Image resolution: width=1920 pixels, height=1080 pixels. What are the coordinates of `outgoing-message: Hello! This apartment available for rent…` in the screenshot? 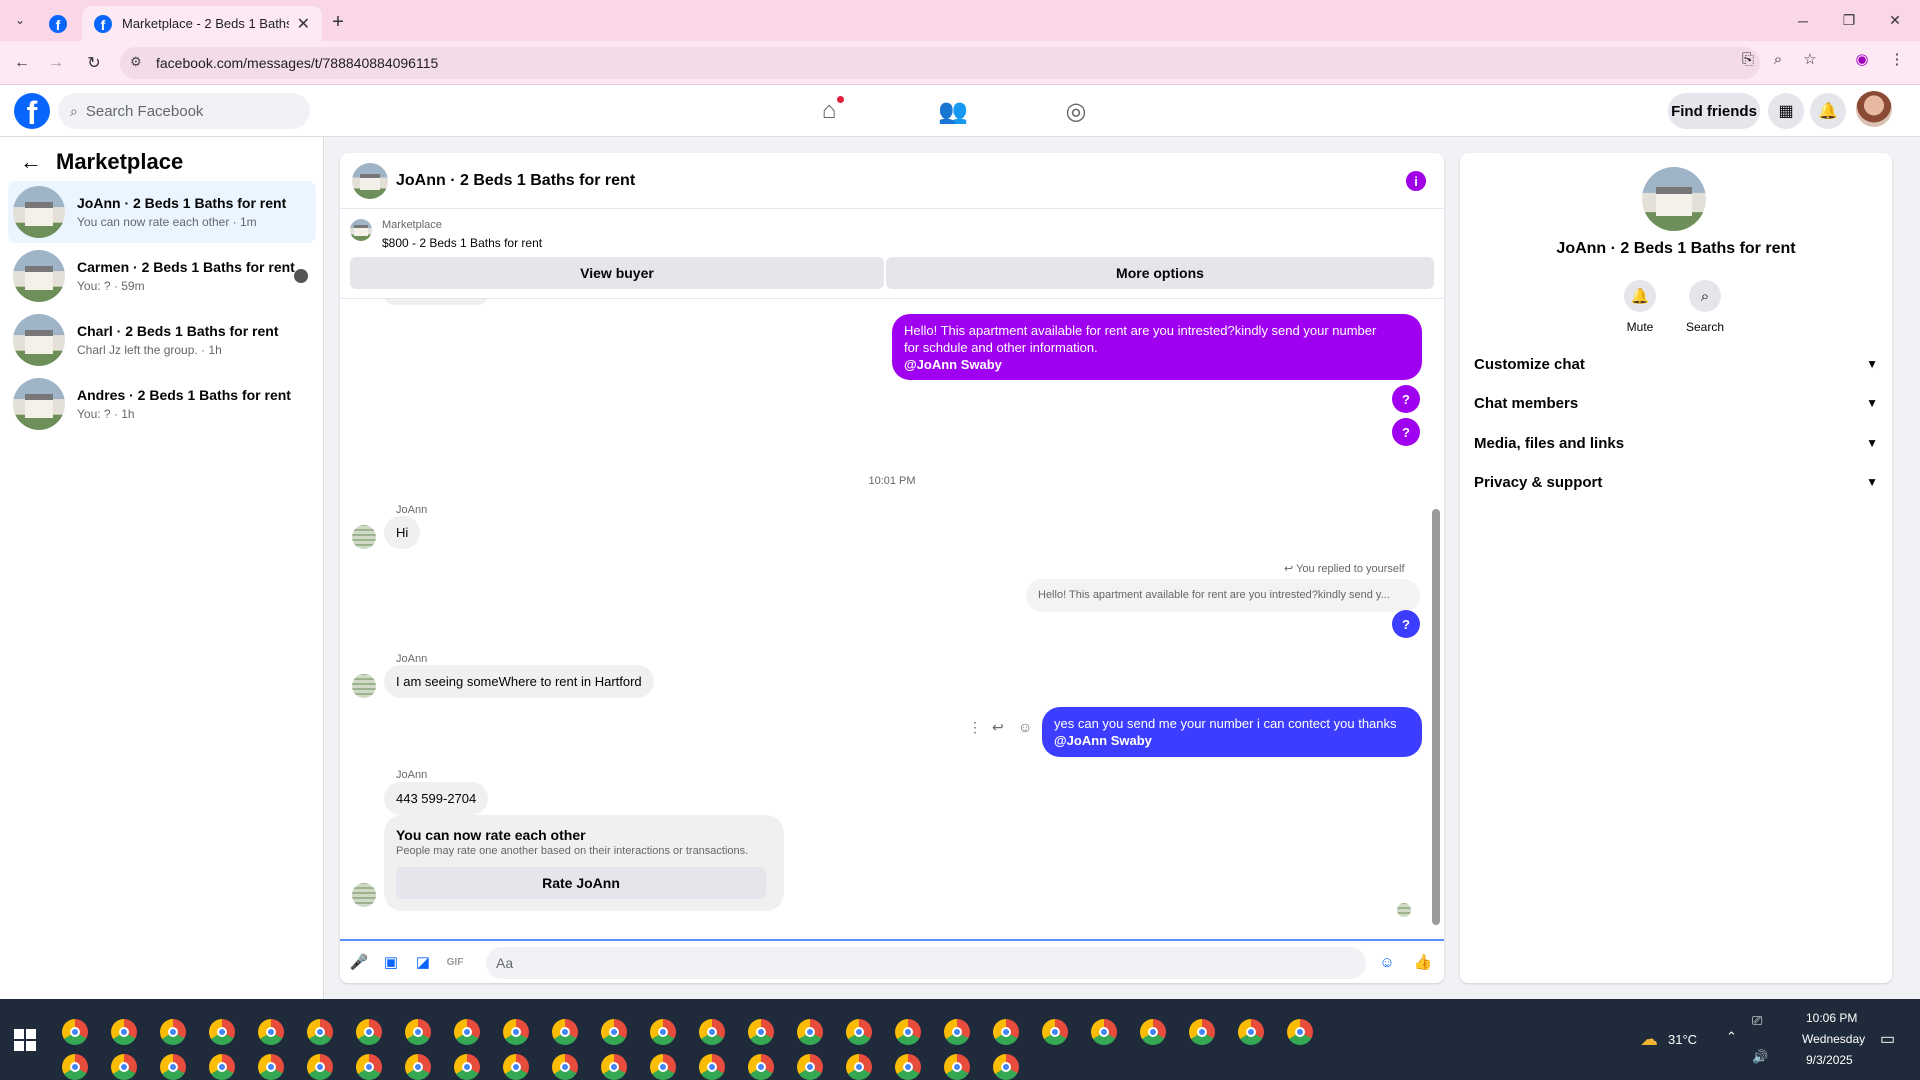 It's located at (1157, 347).